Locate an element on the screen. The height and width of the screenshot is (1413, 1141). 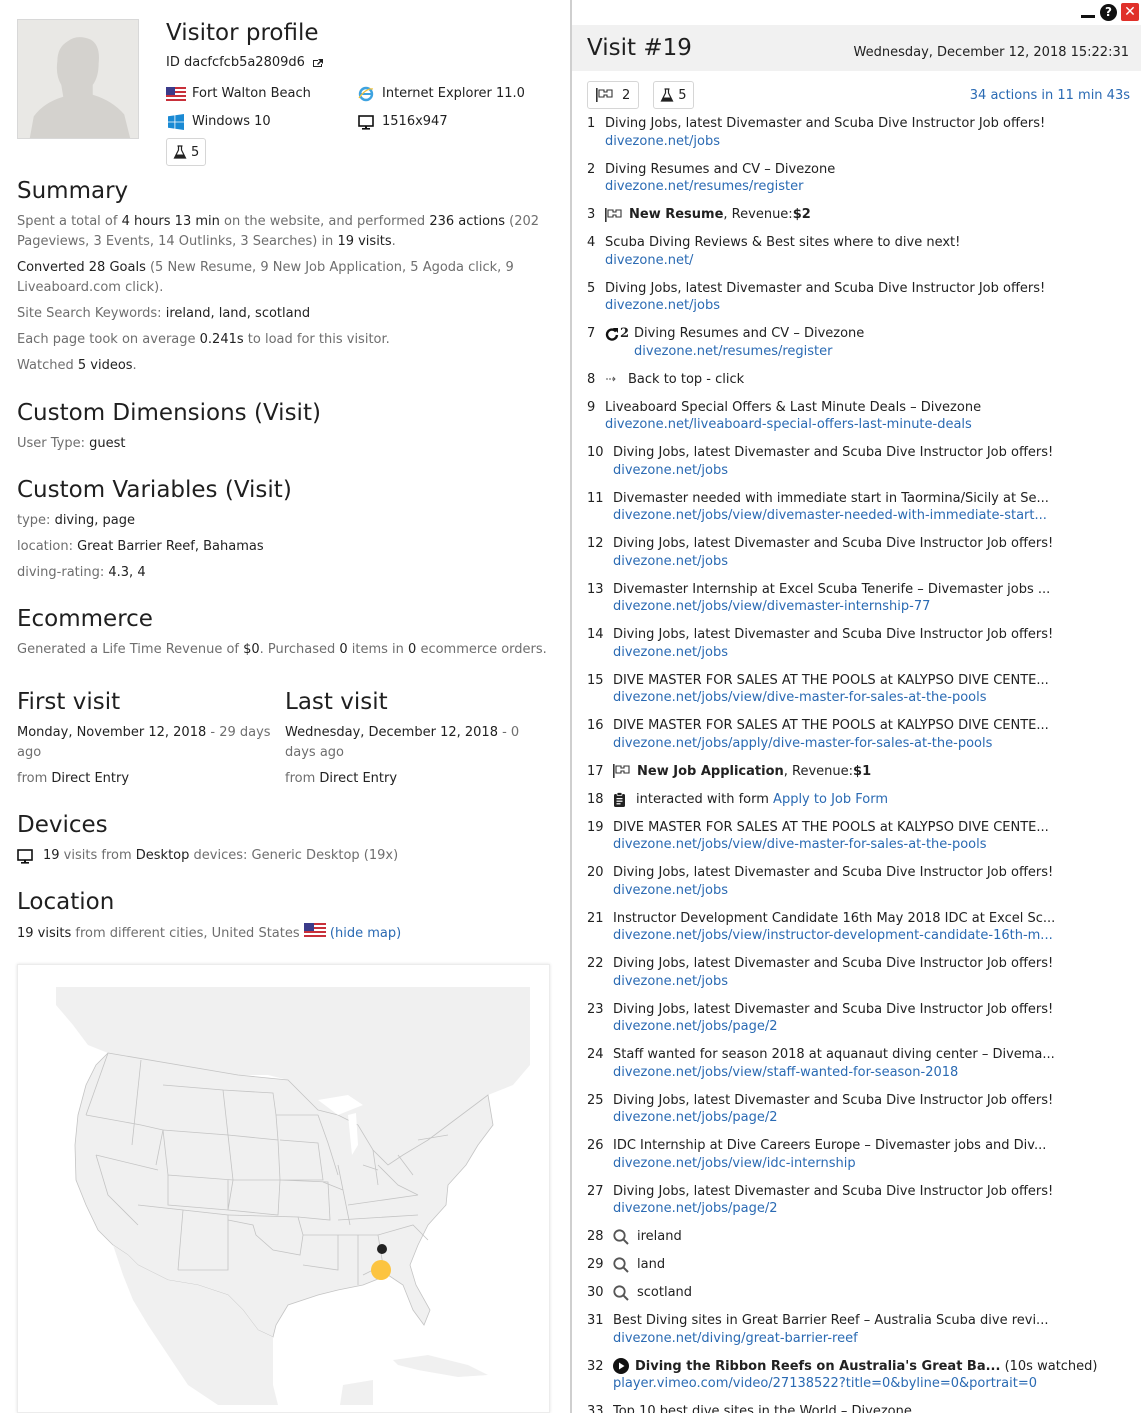
visitor-city: Fort Walton Beach is located at coordinates (261, 94).